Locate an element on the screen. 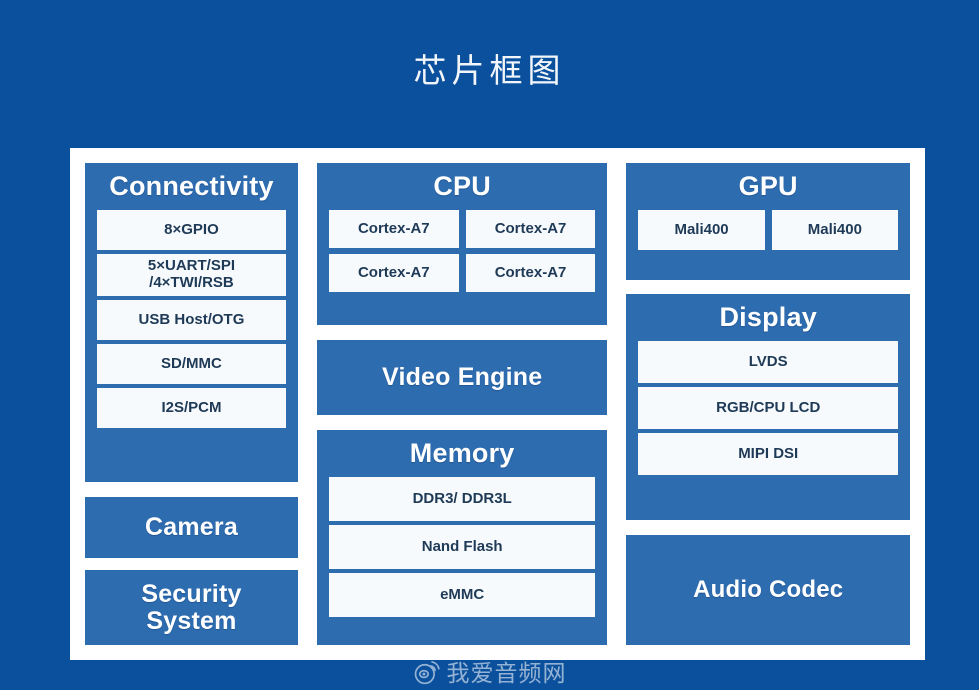  block-camera: Camera is located at coordinates (191, 527).